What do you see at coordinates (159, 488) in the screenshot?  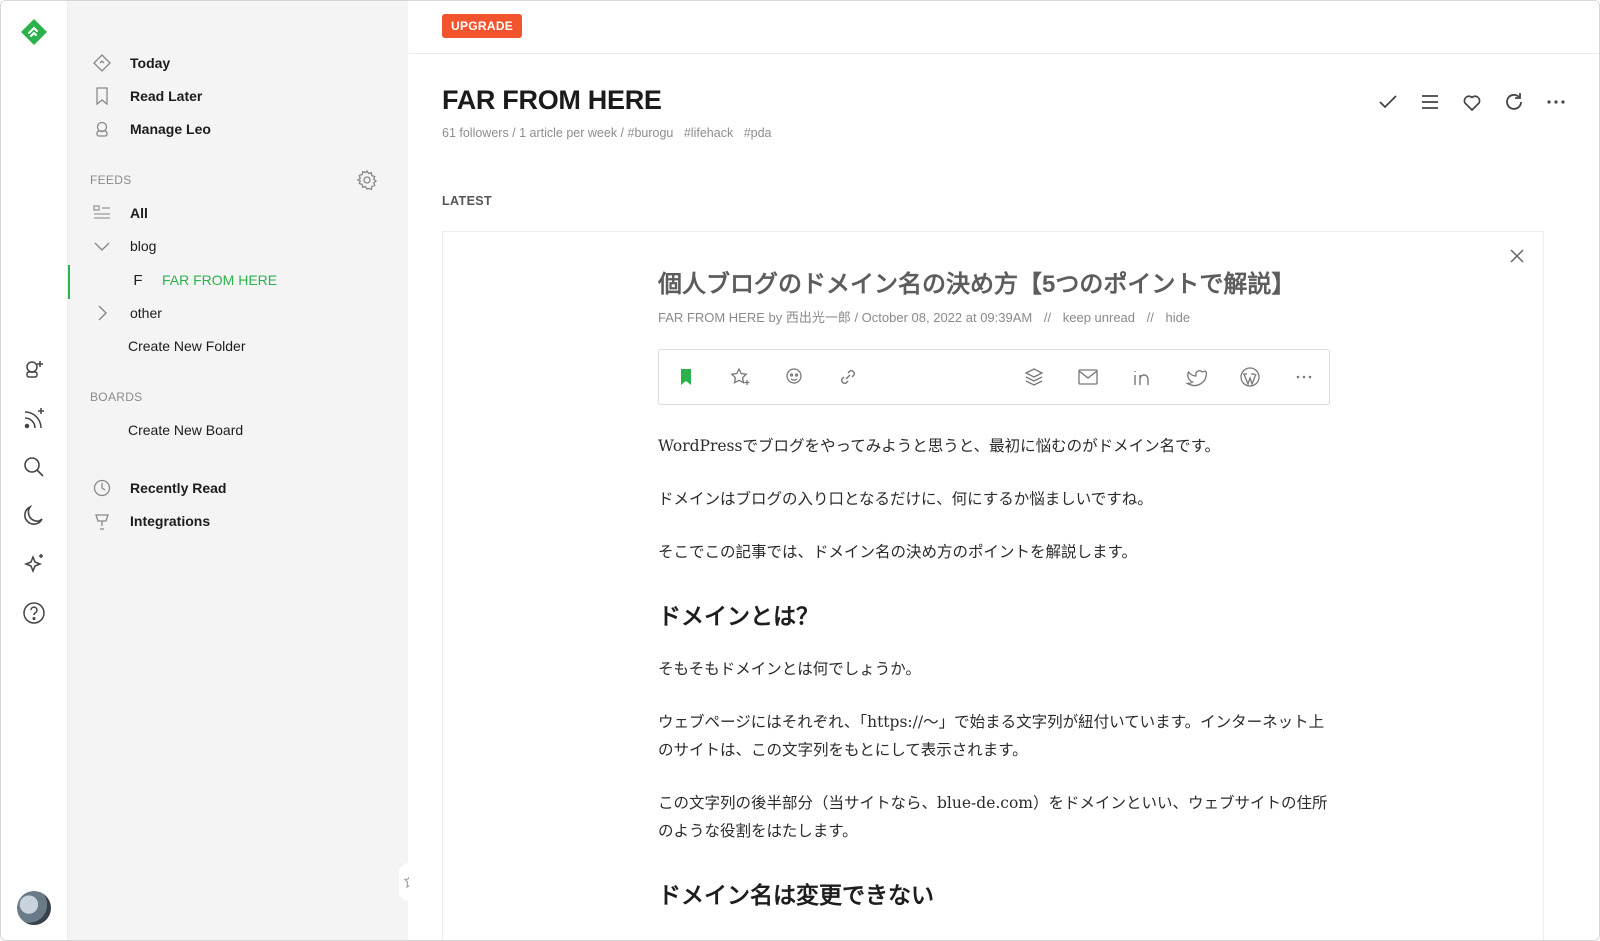 I see `sidebar-item-recently-read: Recently Read` at bounding box center [159, 488].